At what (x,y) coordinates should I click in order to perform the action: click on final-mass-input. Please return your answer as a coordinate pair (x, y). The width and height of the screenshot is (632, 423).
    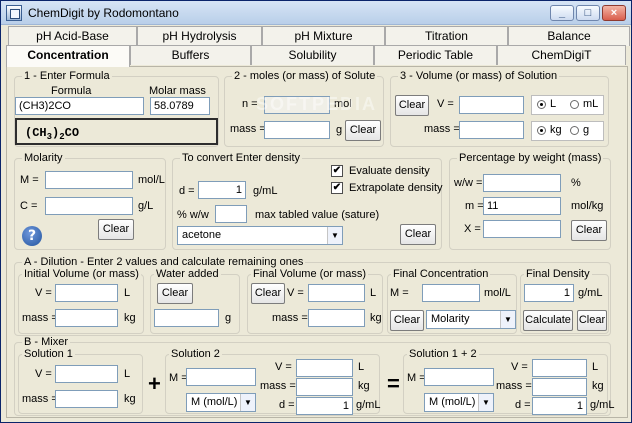
    Looking at the image, I should click on (336, 318).